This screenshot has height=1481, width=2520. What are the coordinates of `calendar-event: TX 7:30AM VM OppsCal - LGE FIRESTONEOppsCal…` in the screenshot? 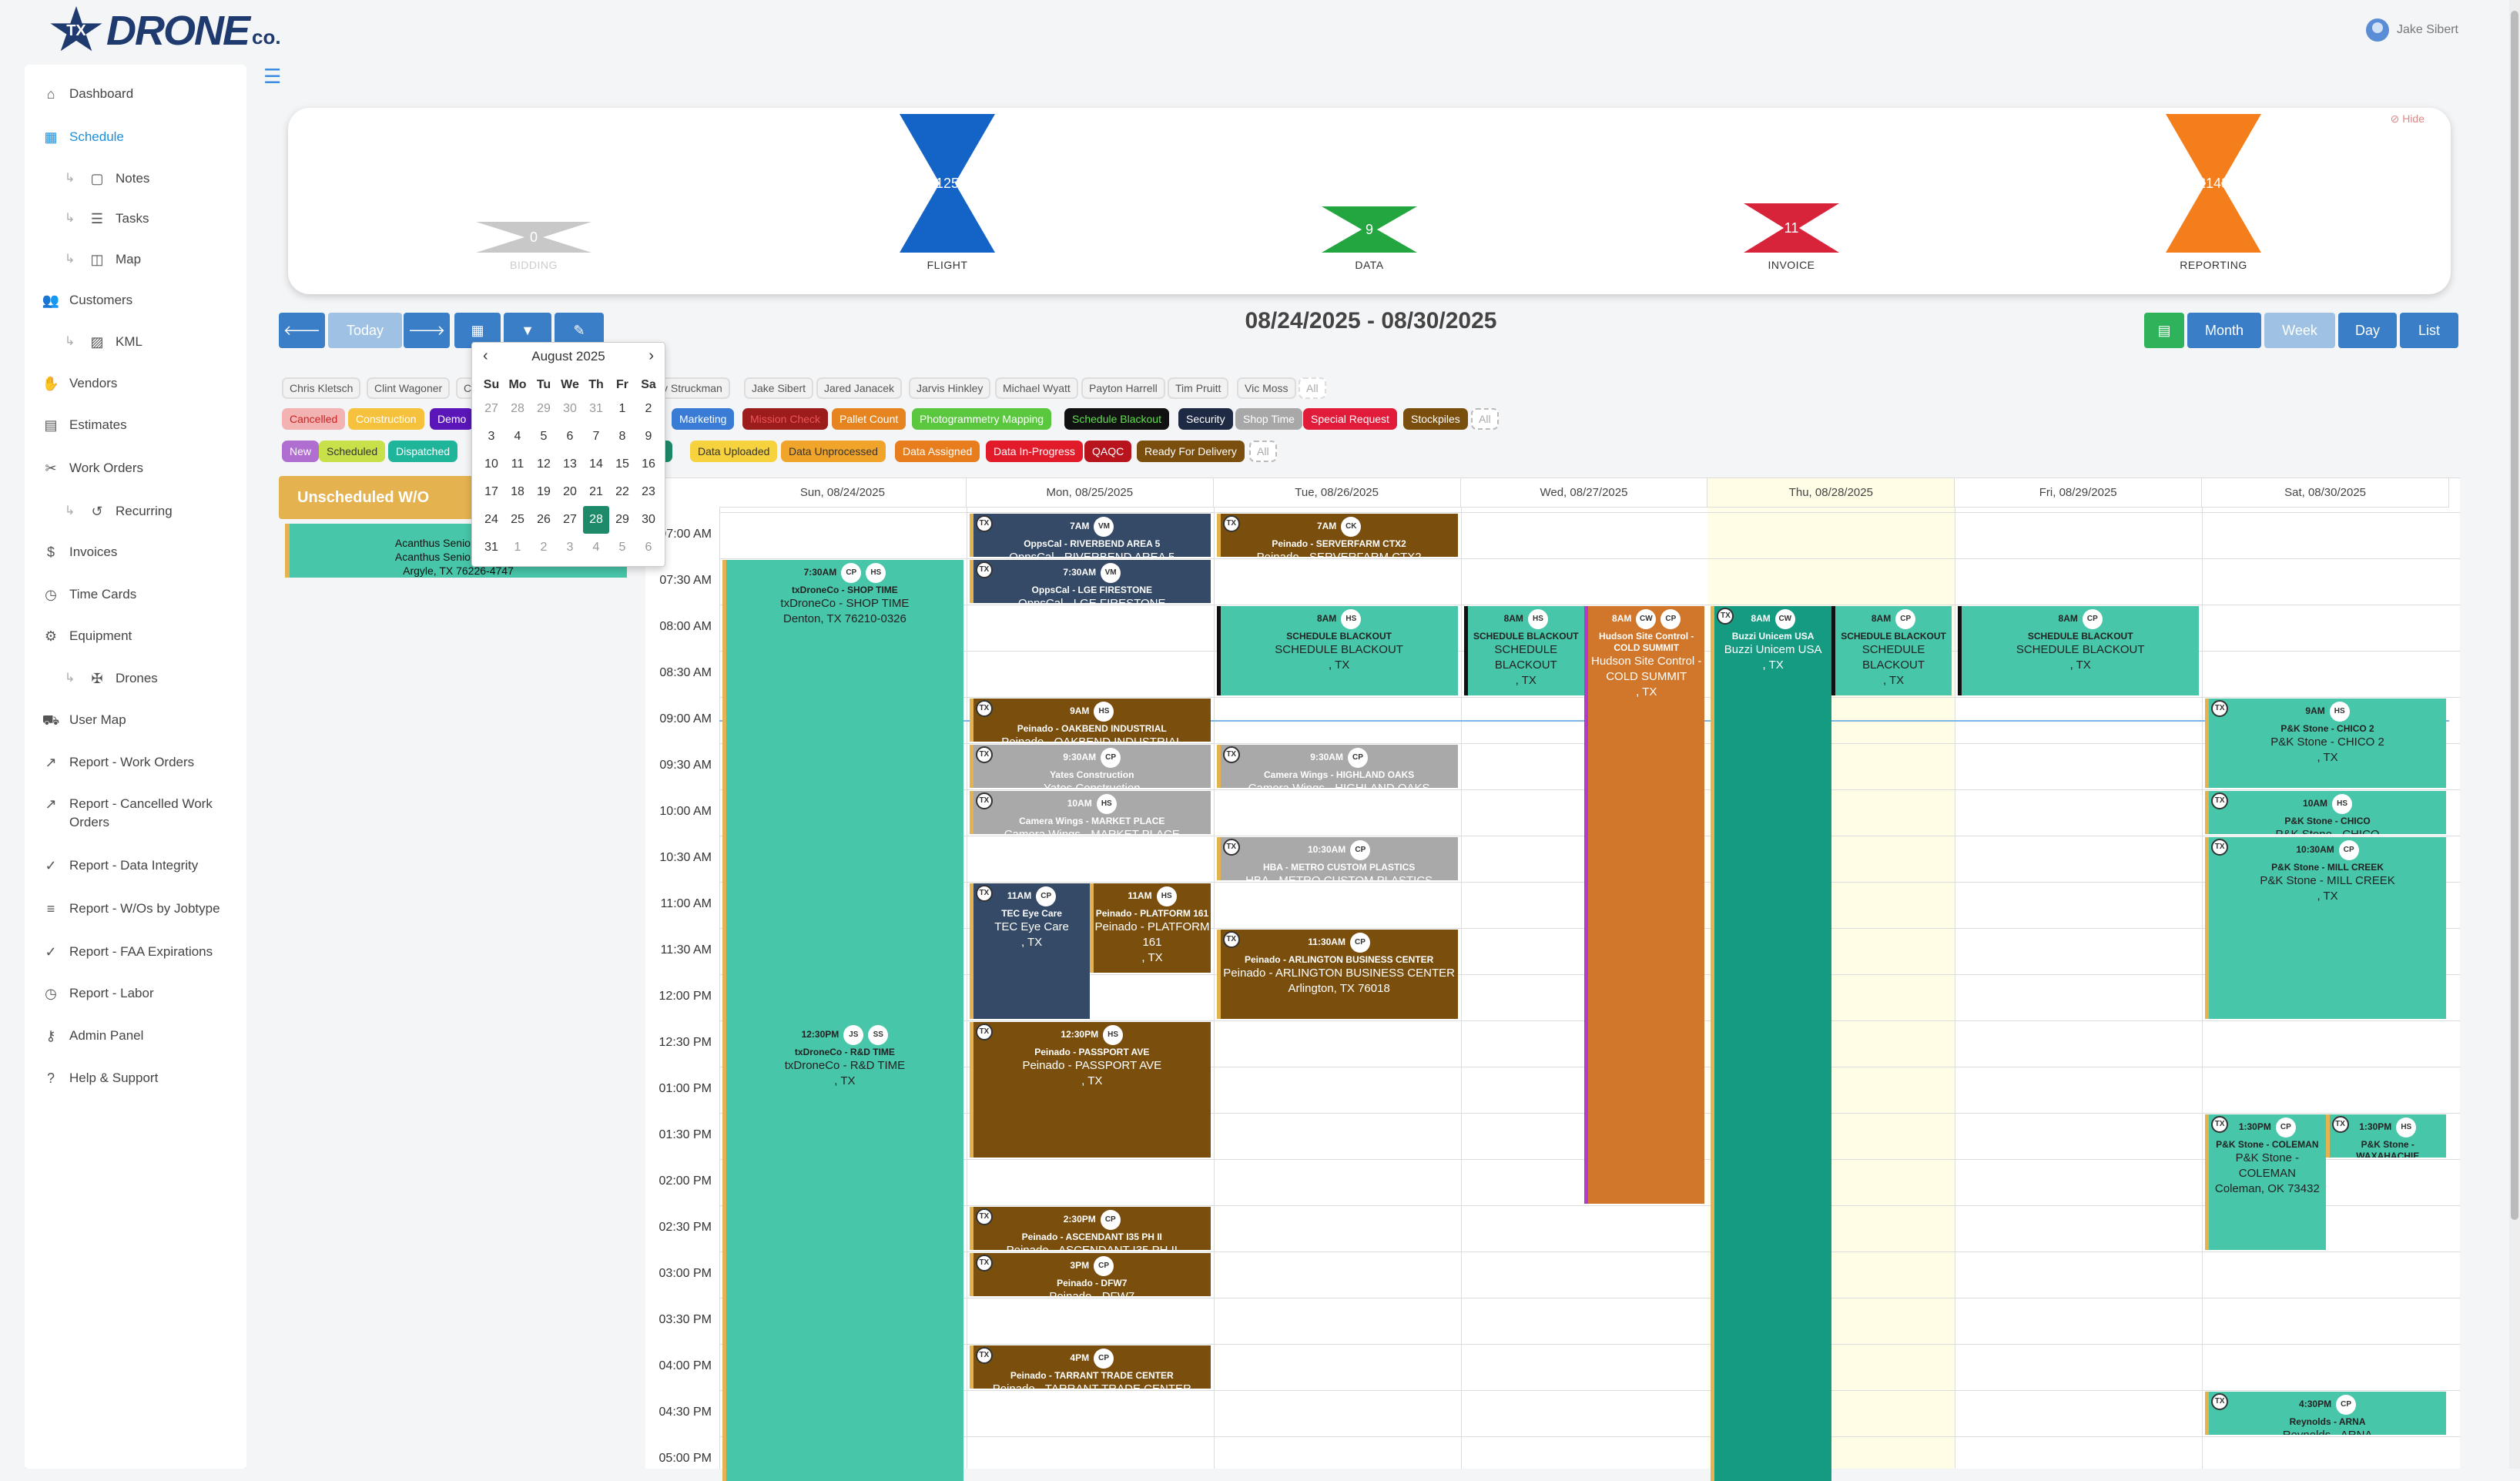 It's located at (1090, 581).